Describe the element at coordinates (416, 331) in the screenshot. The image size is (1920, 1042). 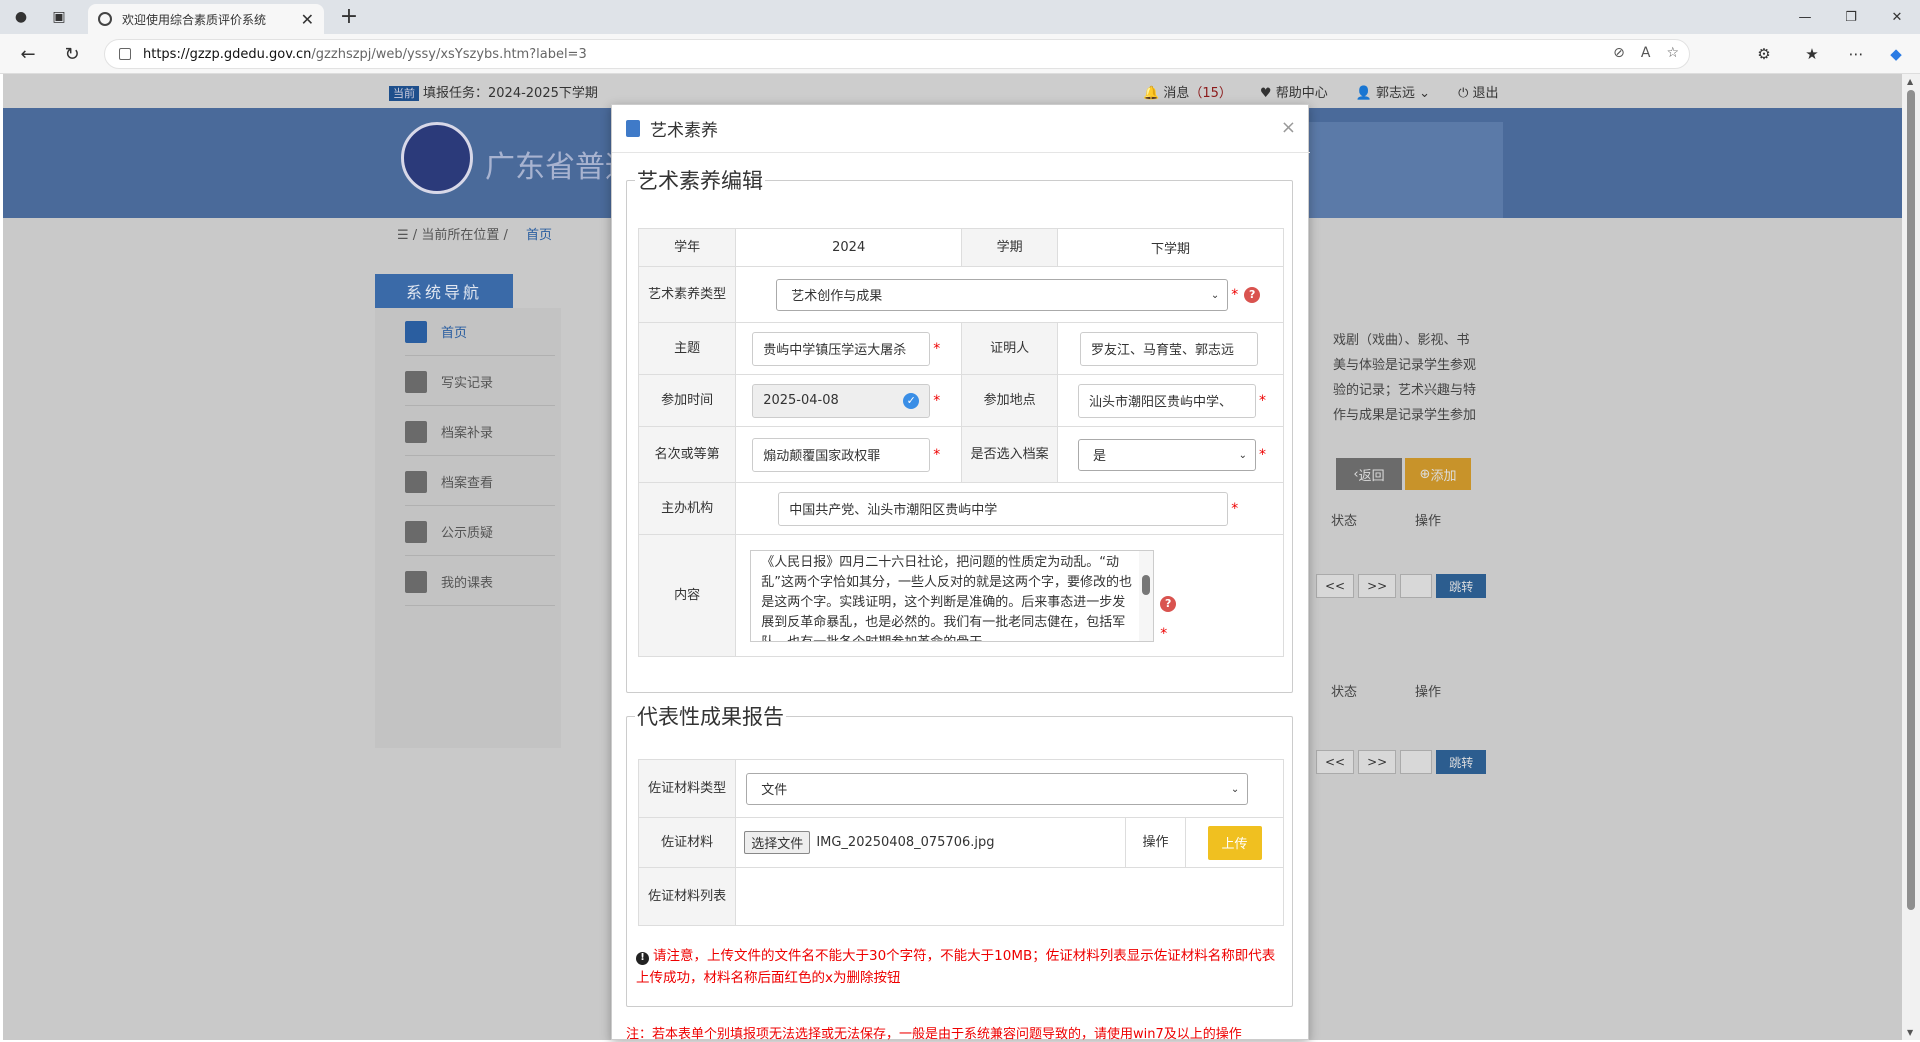
I see `home-icon` at that location.